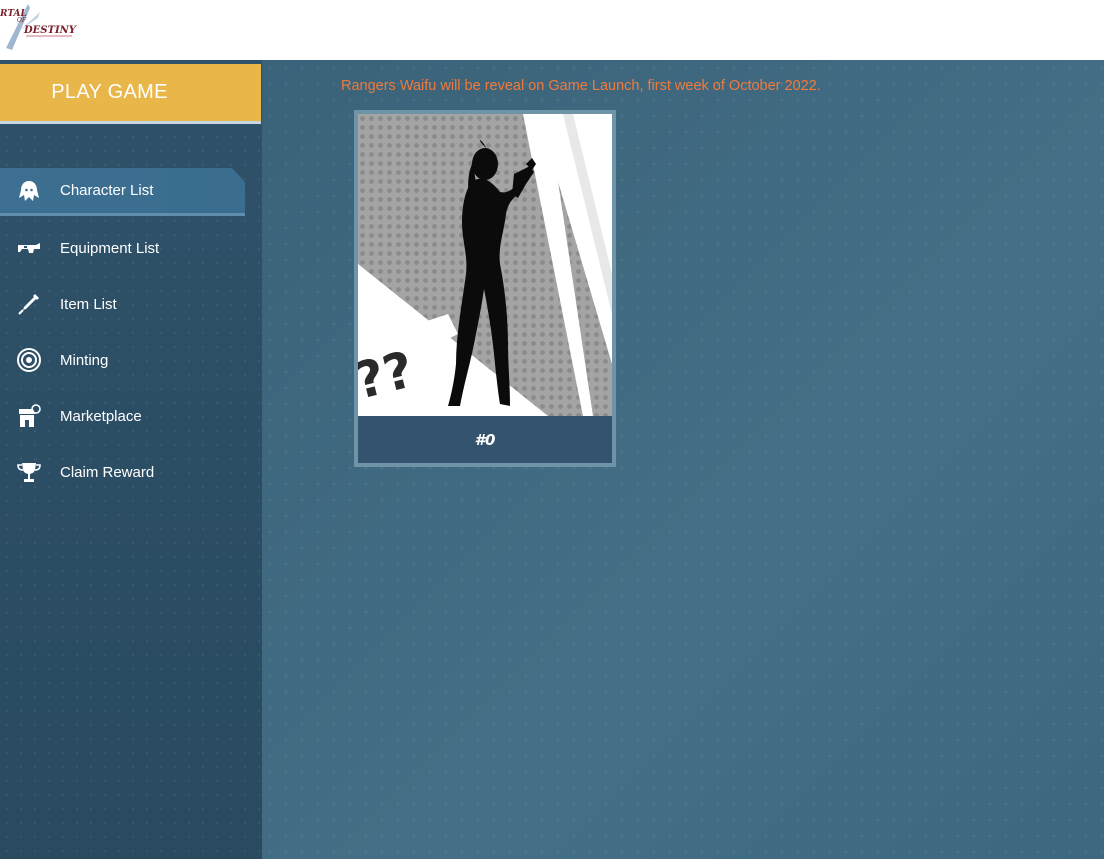 This screenshot has width=1104, height=859. I want to click on sidebar-item-marketplace: Marketplace, so click(122, 416).